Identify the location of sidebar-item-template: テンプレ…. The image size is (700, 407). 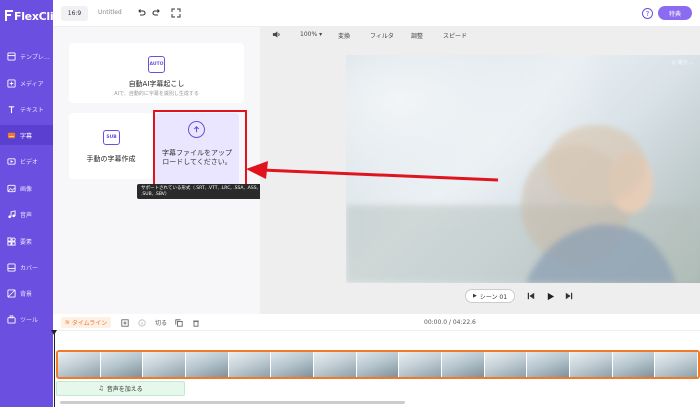
(26, 56).